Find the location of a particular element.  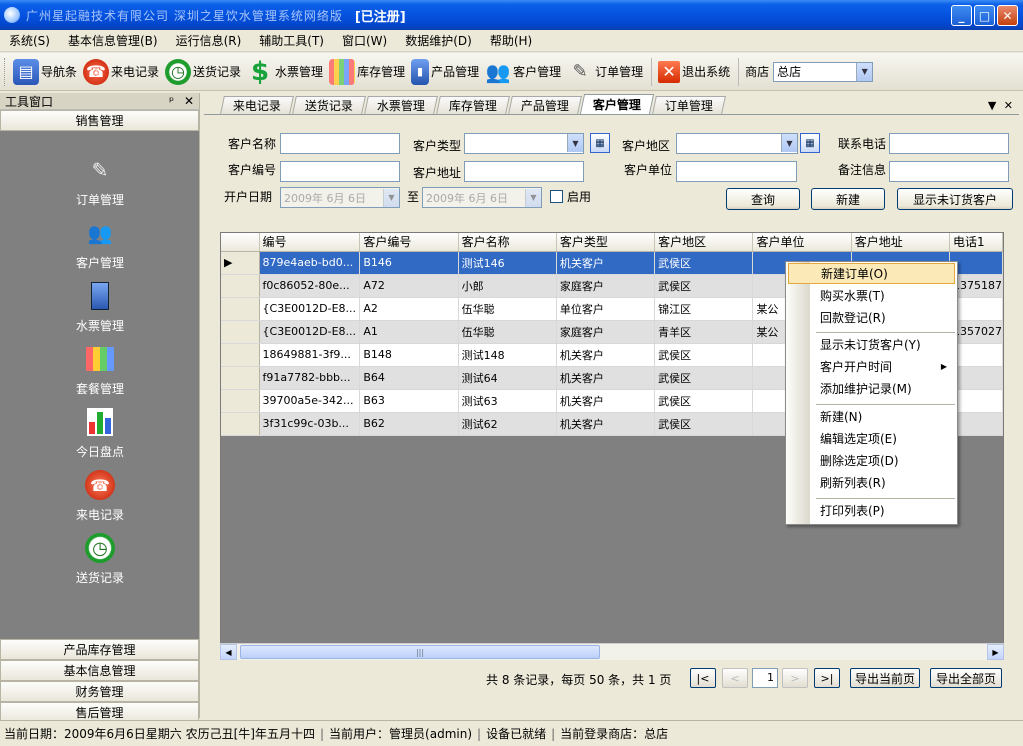

toolbar-inventory-button: 库存管理 is located at coordinates (368, 72).